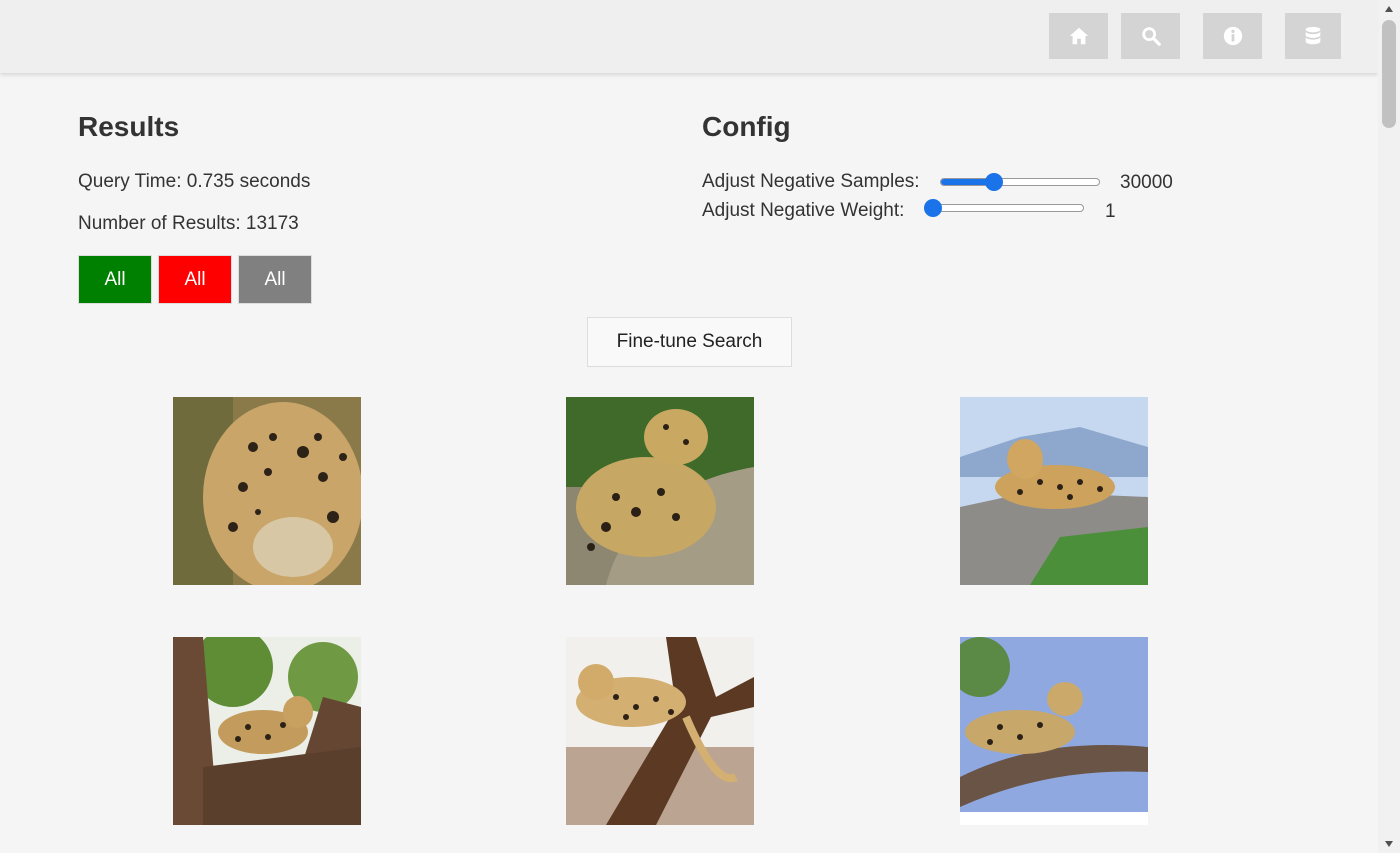 The image size is (1400, 853). I want to click on fine-tune-search-button: Fine-tune Search, so click(689, 342).